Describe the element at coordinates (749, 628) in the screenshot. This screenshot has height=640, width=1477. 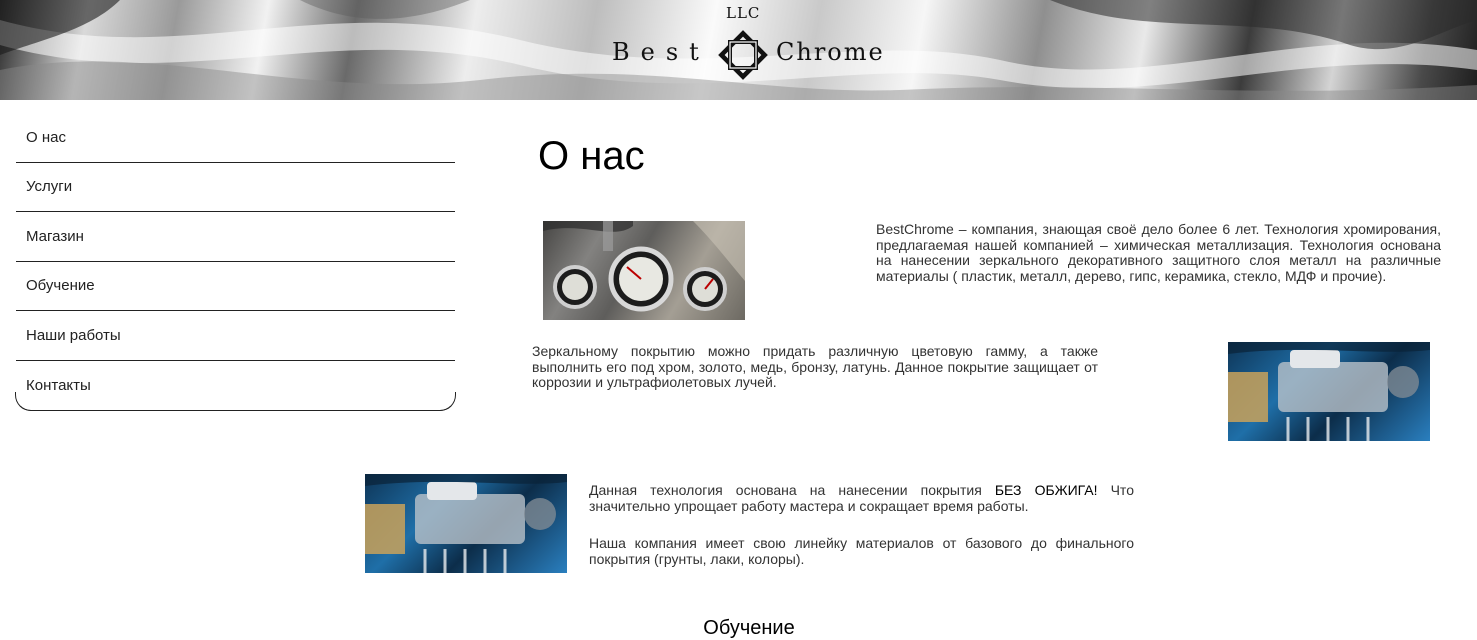
I see `training-section-heading: Обучение` at that location.